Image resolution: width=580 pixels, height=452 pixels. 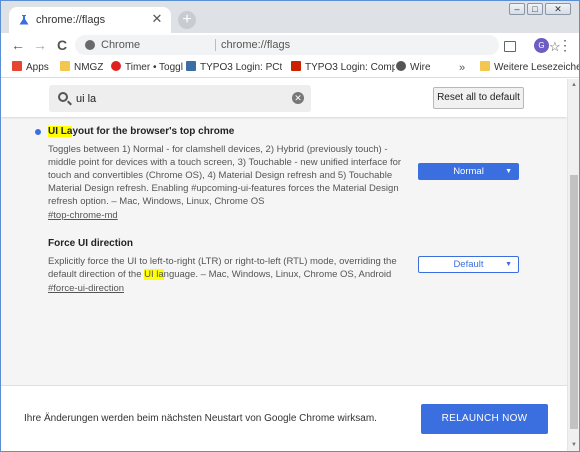 I want to click on flags-header: ✕ Reset all to default, so click(x=284, y=98).